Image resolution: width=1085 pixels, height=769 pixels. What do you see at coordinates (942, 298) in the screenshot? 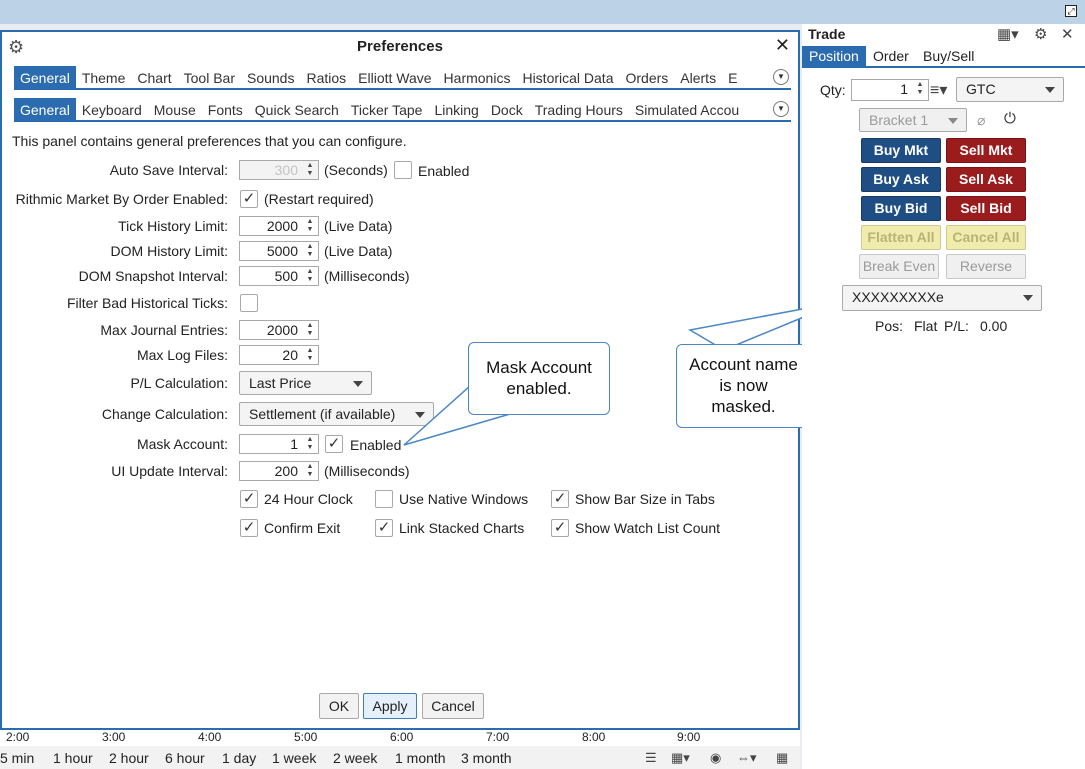
I see `account-dropdown: XXXXXXXXXe` at bounding box center [942, 298].